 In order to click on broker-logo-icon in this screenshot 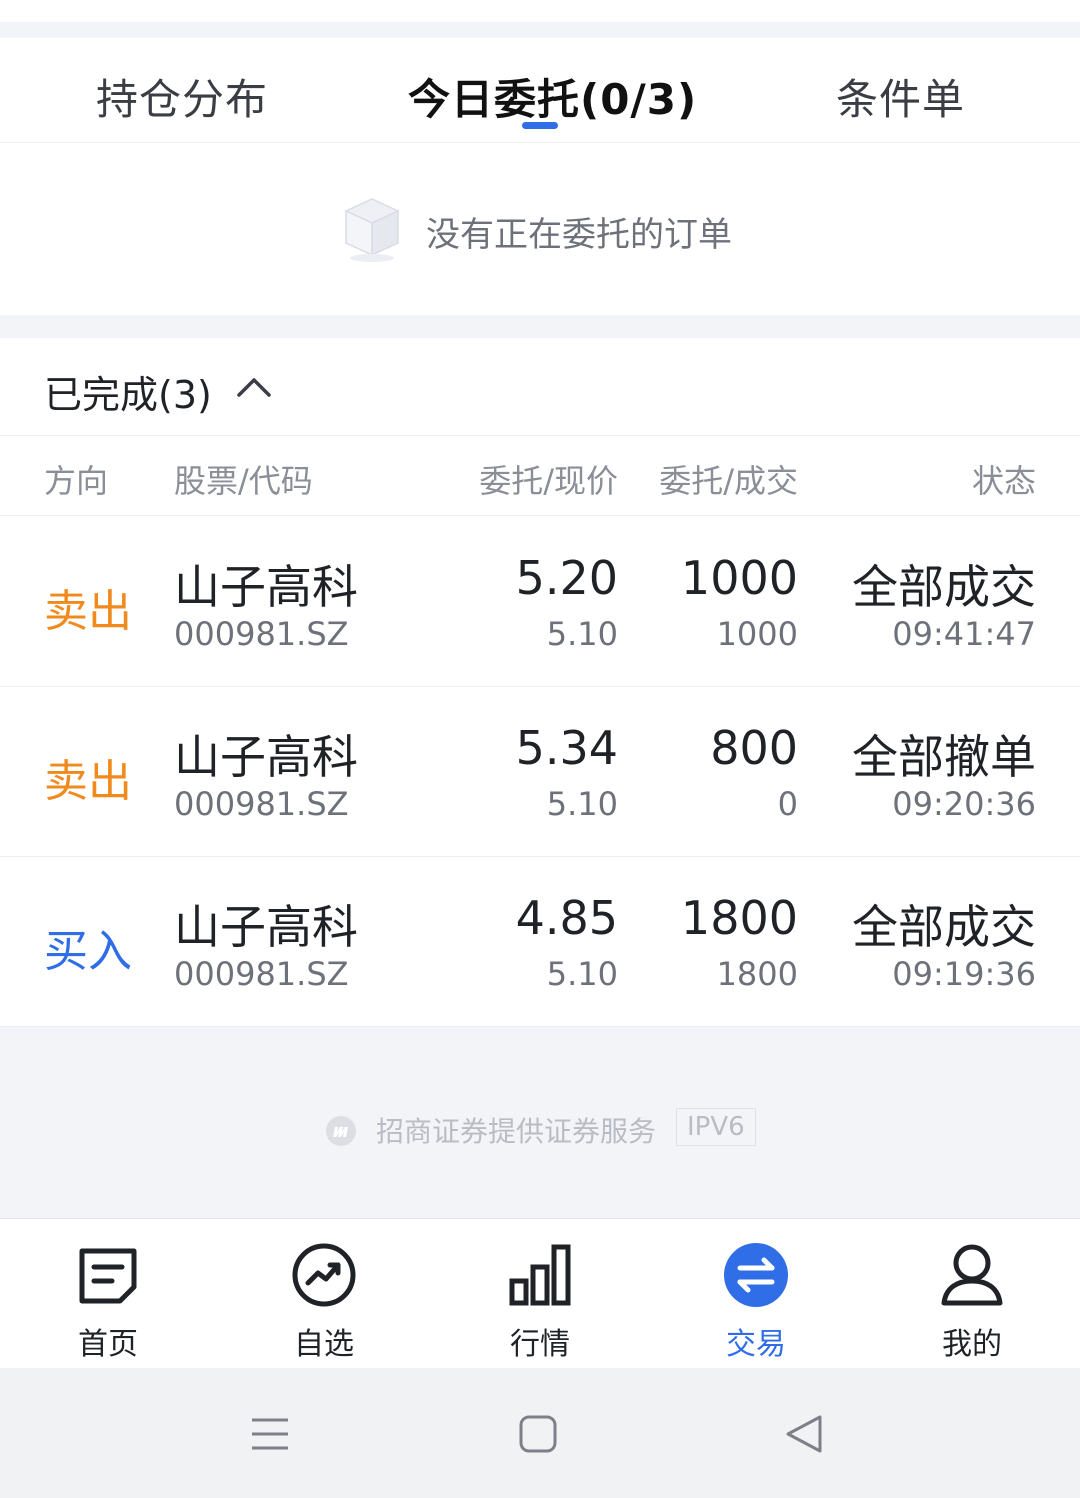, I will do `click(341, 1131)`.